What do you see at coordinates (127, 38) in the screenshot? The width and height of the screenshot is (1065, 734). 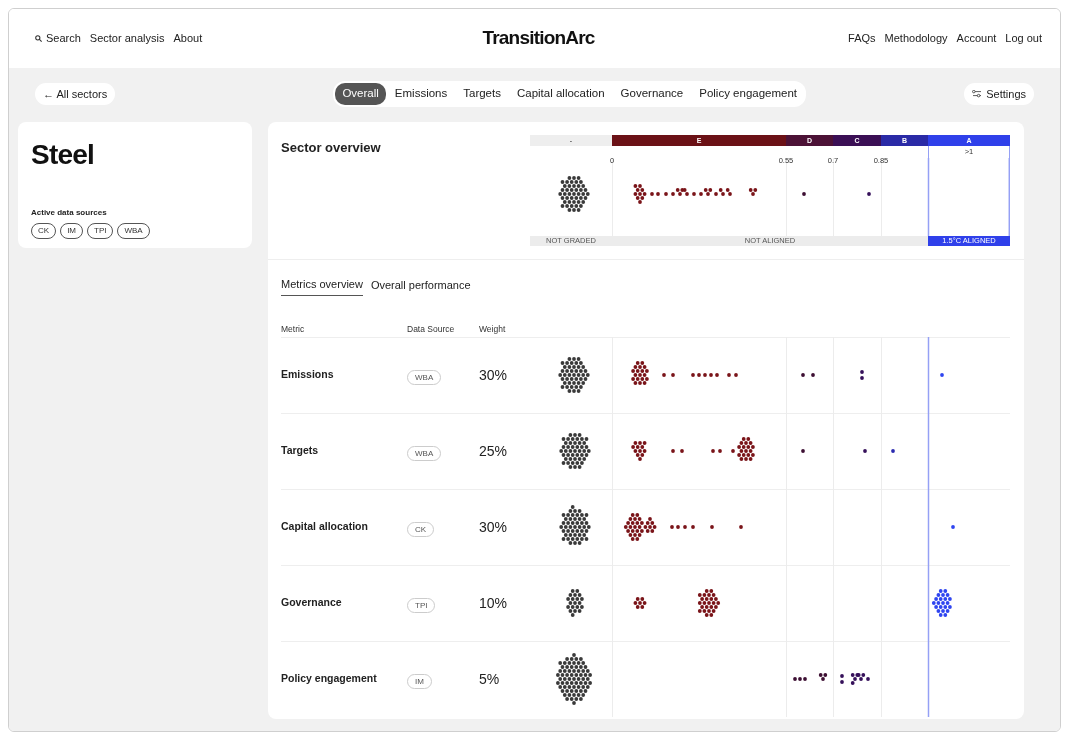 I see `nav-link: Sector analysis` at bounding box center [127, 38].